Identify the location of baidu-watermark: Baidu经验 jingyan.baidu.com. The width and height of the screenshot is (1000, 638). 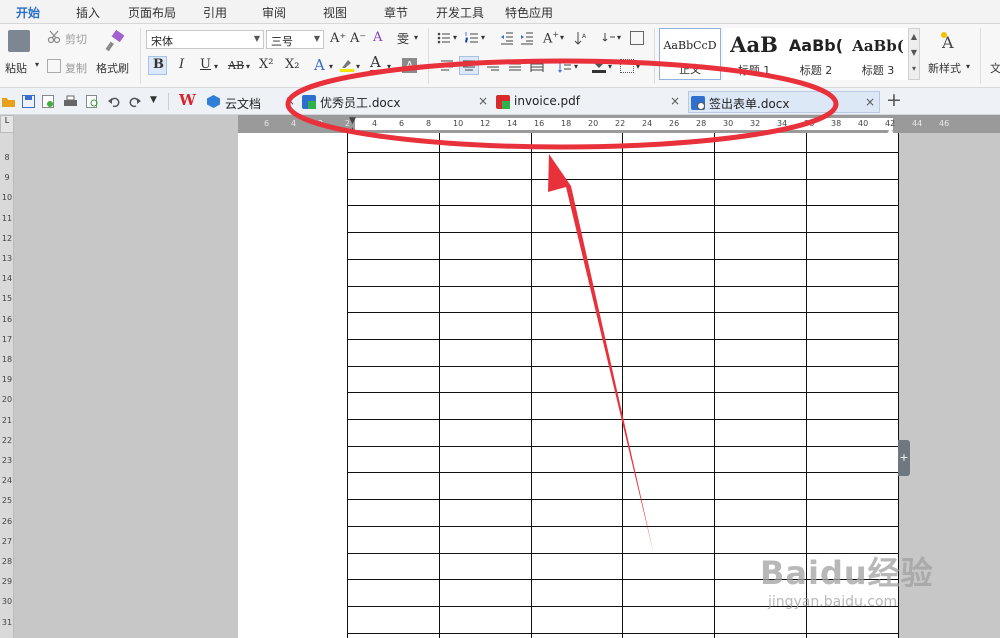
(847, 579).